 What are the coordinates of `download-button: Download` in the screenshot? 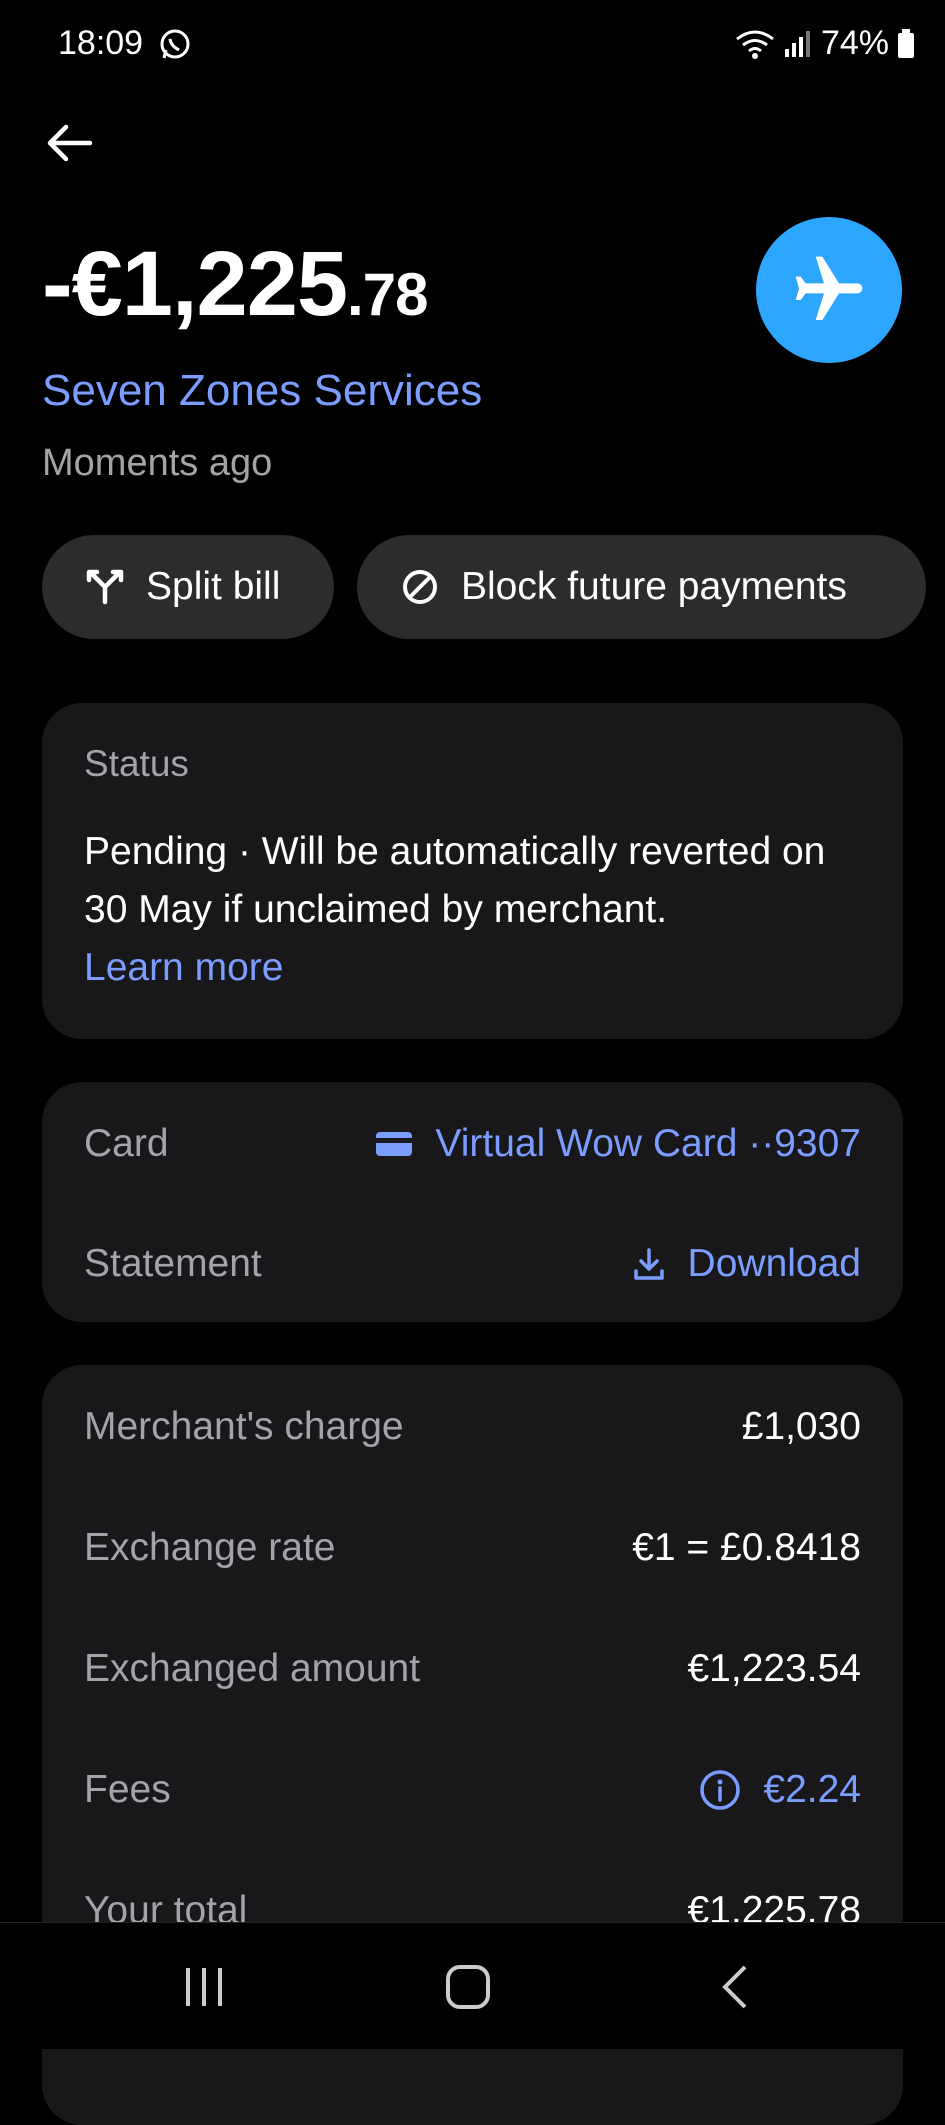 It's located at (746, 1264).